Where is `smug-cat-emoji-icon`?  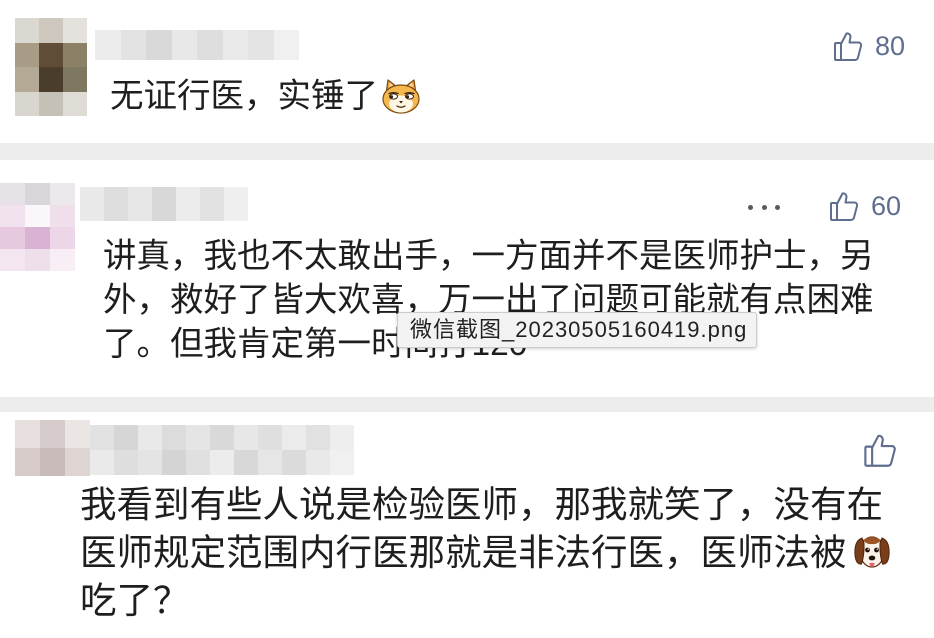 smug-cat-emoji-icon is located at coordinates (401, 96).